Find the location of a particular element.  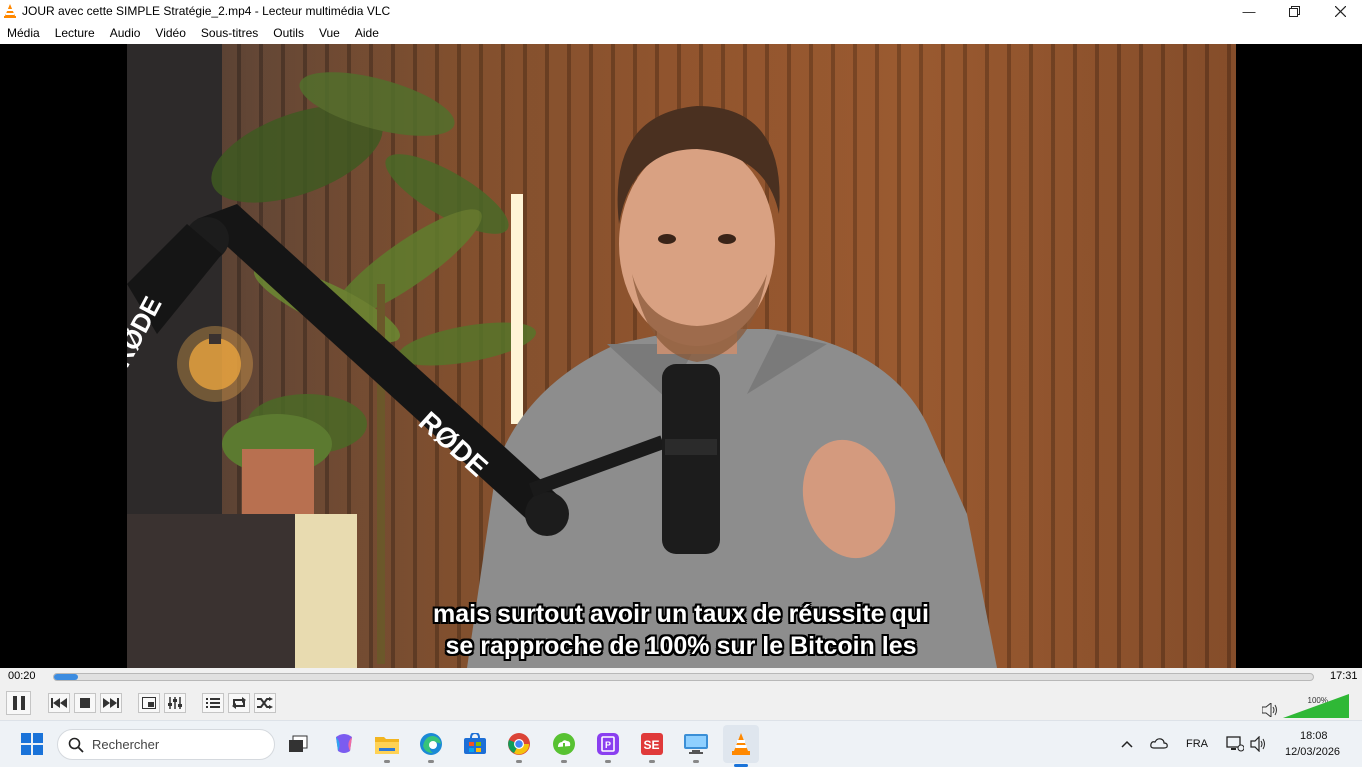

light-bar is located at coordinates (517, 309).